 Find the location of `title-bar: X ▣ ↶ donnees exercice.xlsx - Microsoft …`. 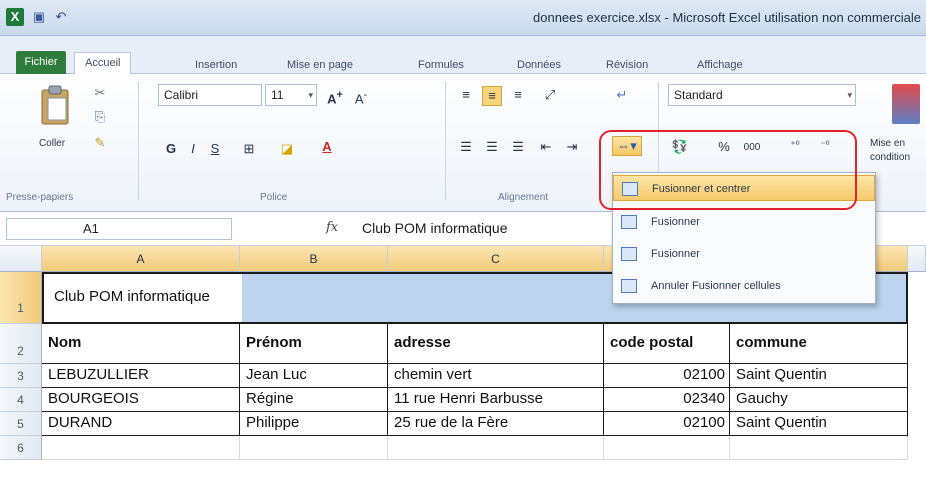

title-bar: X ▣ ↶ donnees exercice.xlsx - Microsoft … is located at coordinates (463, 18).